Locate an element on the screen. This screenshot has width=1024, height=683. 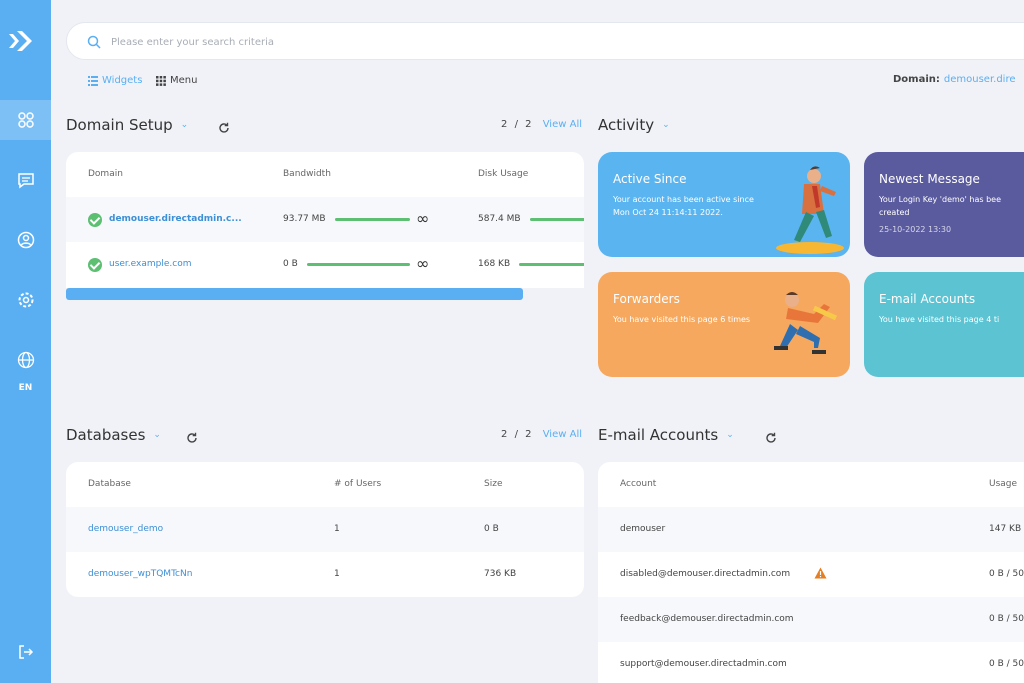
tile-text-line2: created is located at coordinates (894, 212).